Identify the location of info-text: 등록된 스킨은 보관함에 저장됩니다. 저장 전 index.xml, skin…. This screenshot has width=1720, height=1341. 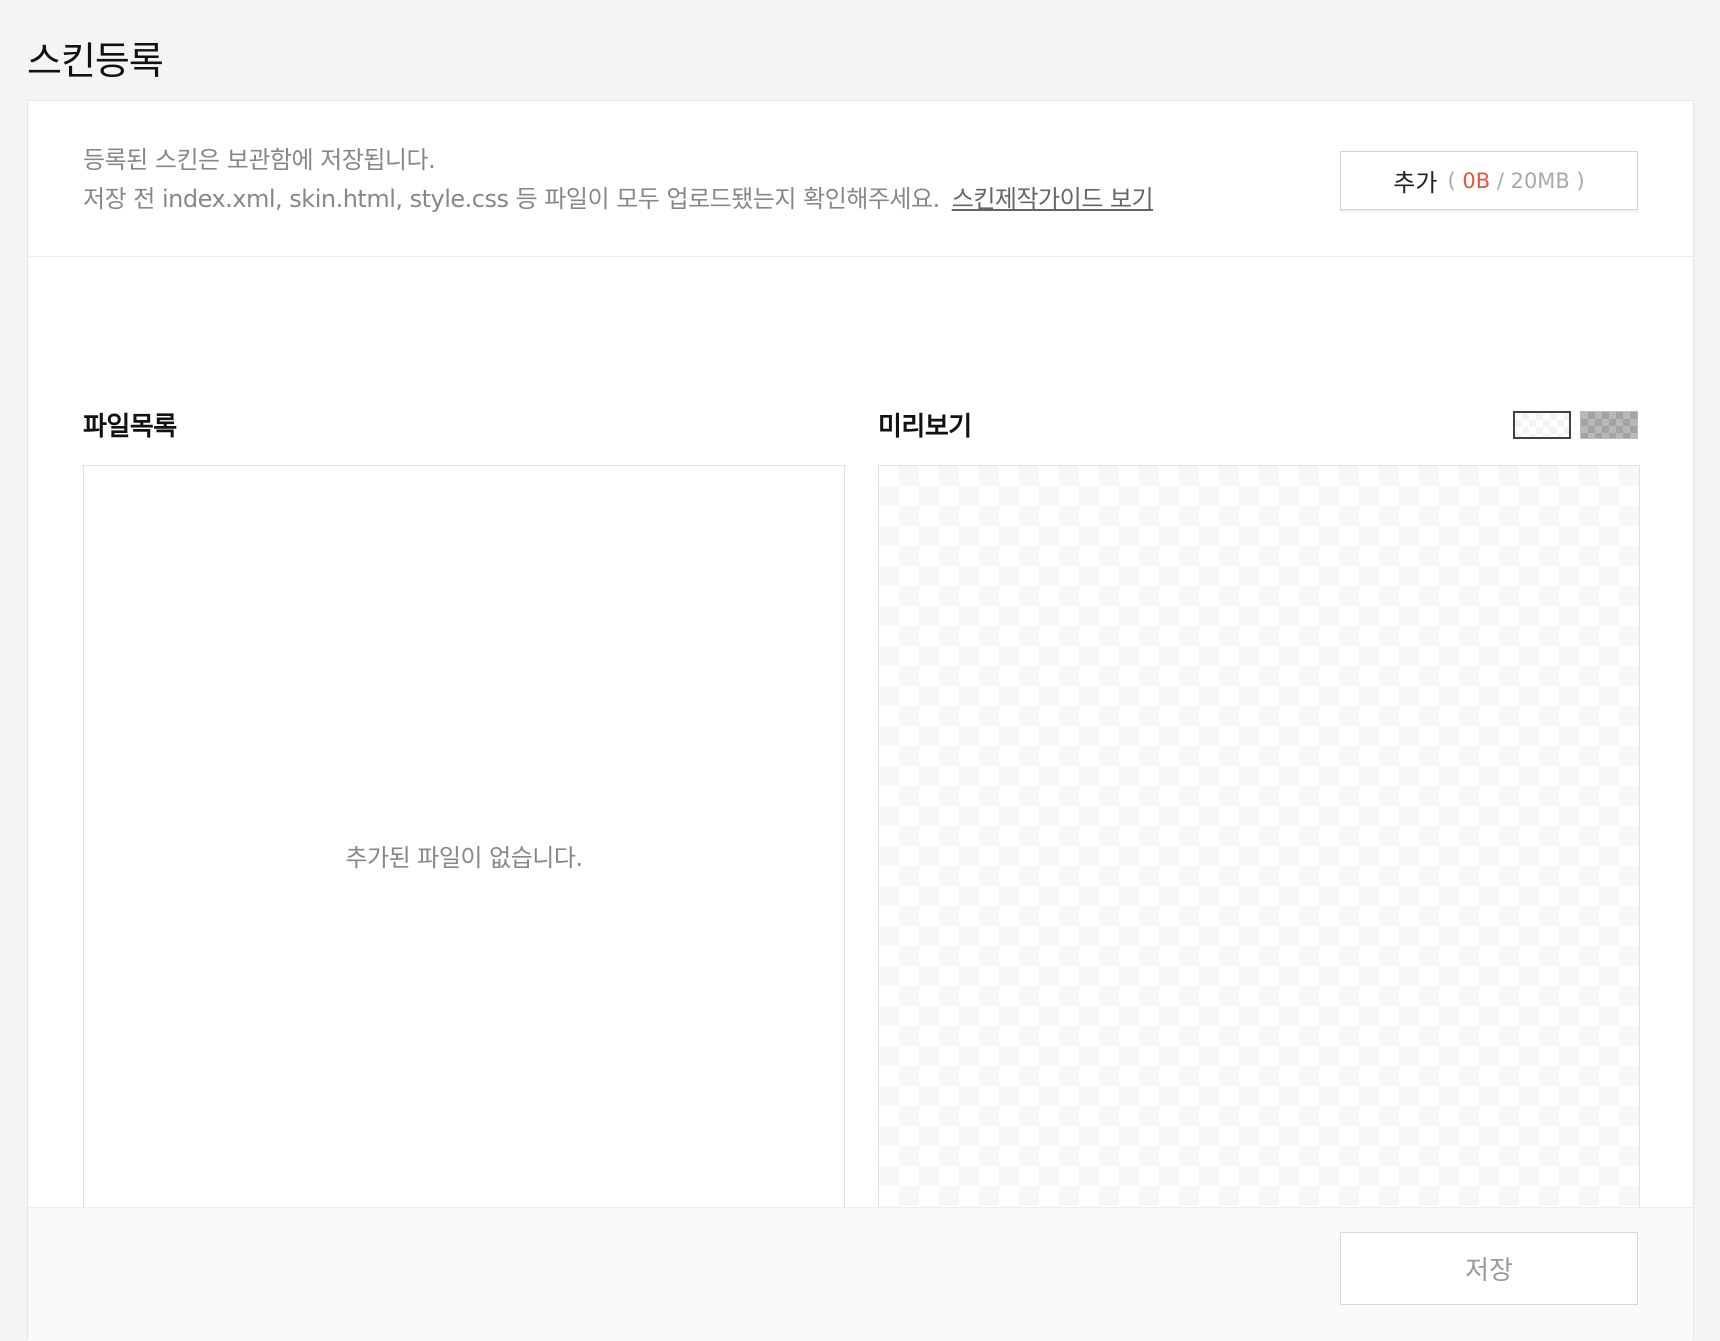
(618, 180).